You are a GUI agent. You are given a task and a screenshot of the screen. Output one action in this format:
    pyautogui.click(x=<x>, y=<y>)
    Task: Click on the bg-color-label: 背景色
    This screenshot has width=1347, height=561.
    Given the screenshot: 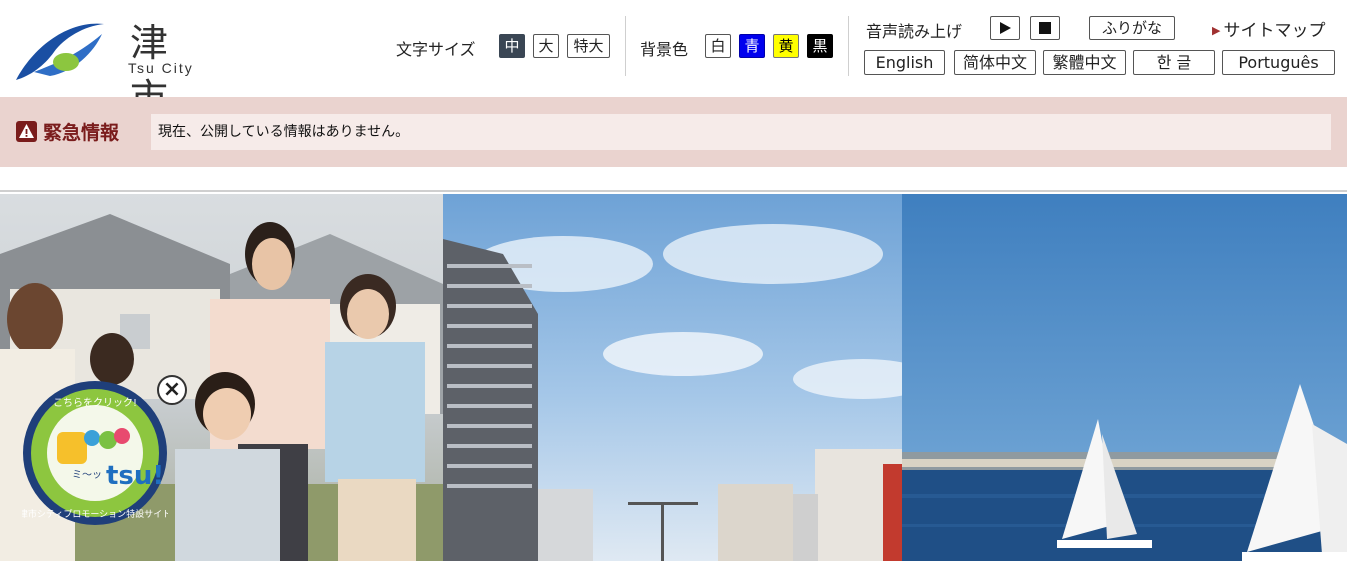 What is the action you would take?
    pyautogui.click(x=664, y=49)
    